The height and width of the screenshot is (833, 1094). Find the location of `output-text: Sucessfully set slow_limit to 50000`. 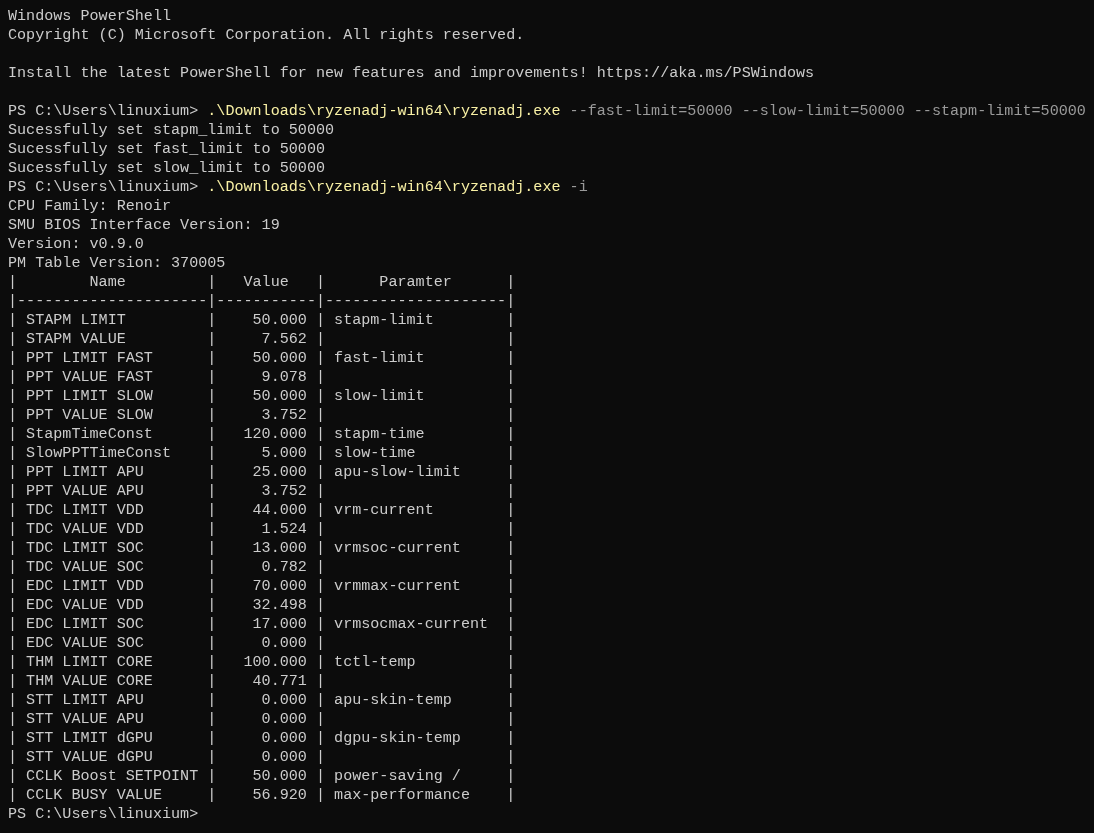

output-text: Sucessfully set slow_limit to 50000 is located at coordinates (167, 168).